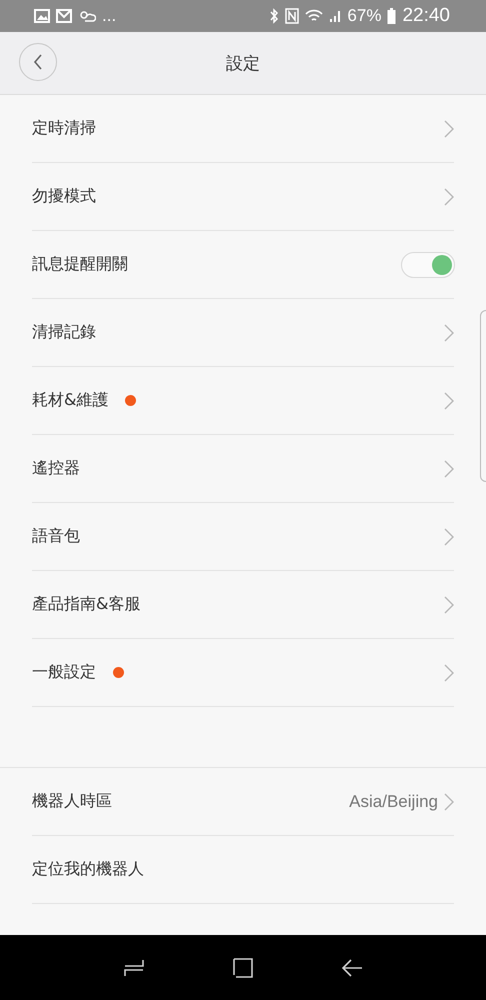 The width and height of the screenshot is (486, 1000). I want to click on bluetooth-icon, so click(274, 16).